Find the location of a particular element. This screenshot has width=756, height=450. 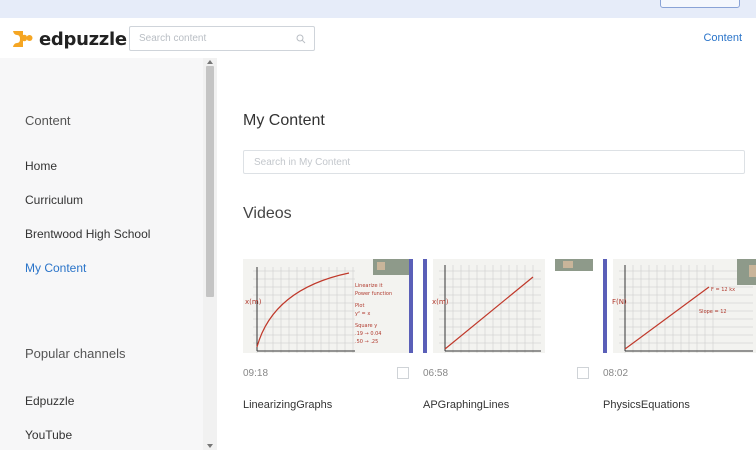

svg-text: Square y is located at coordinates (366, 326).